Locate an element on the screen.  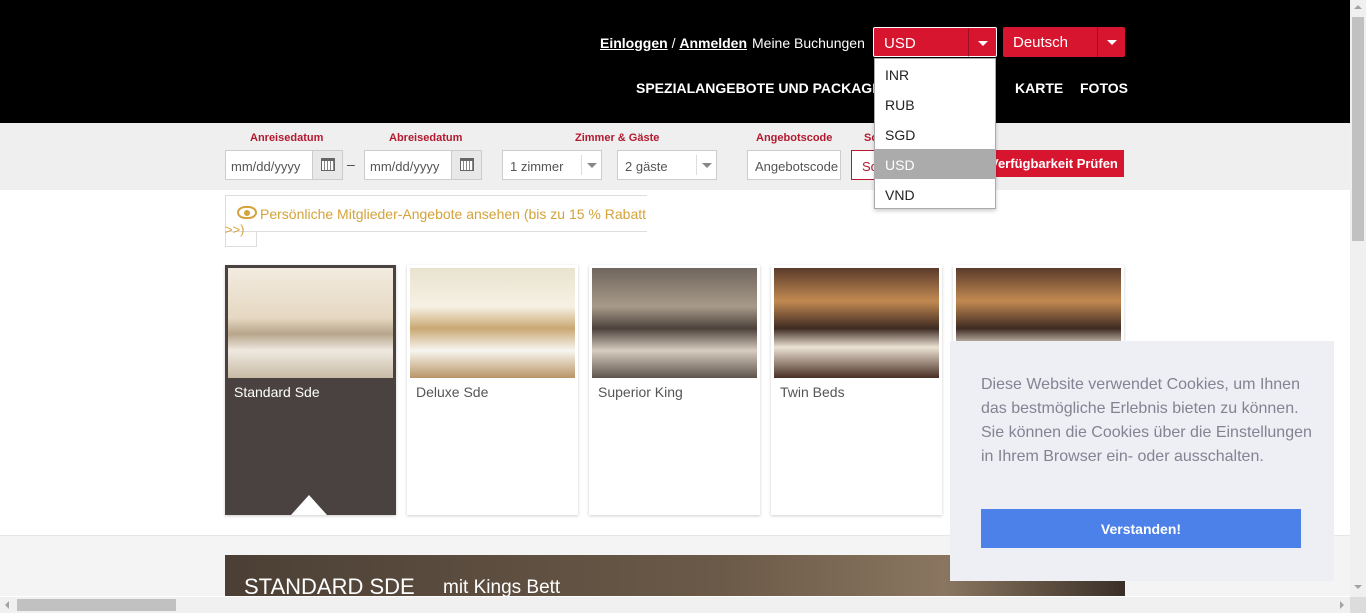
scroll-up-icon is located at coordinates (1358, 7).